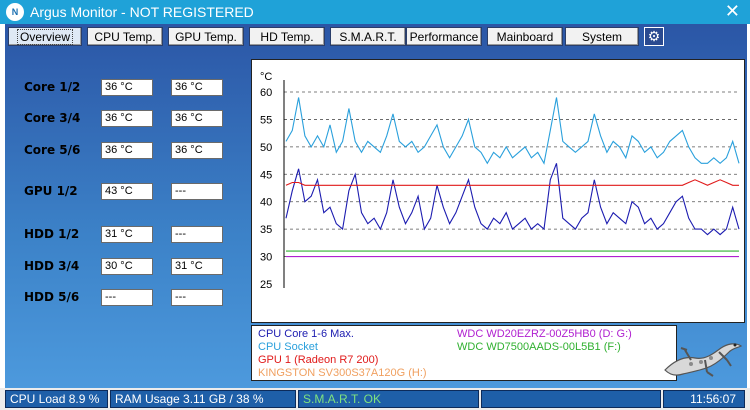  What do you see at coordinates (52, 118) in the screenshot?
I see `sensor-label-core-3-4: Core 3/4` at bounding box center [52, 118].